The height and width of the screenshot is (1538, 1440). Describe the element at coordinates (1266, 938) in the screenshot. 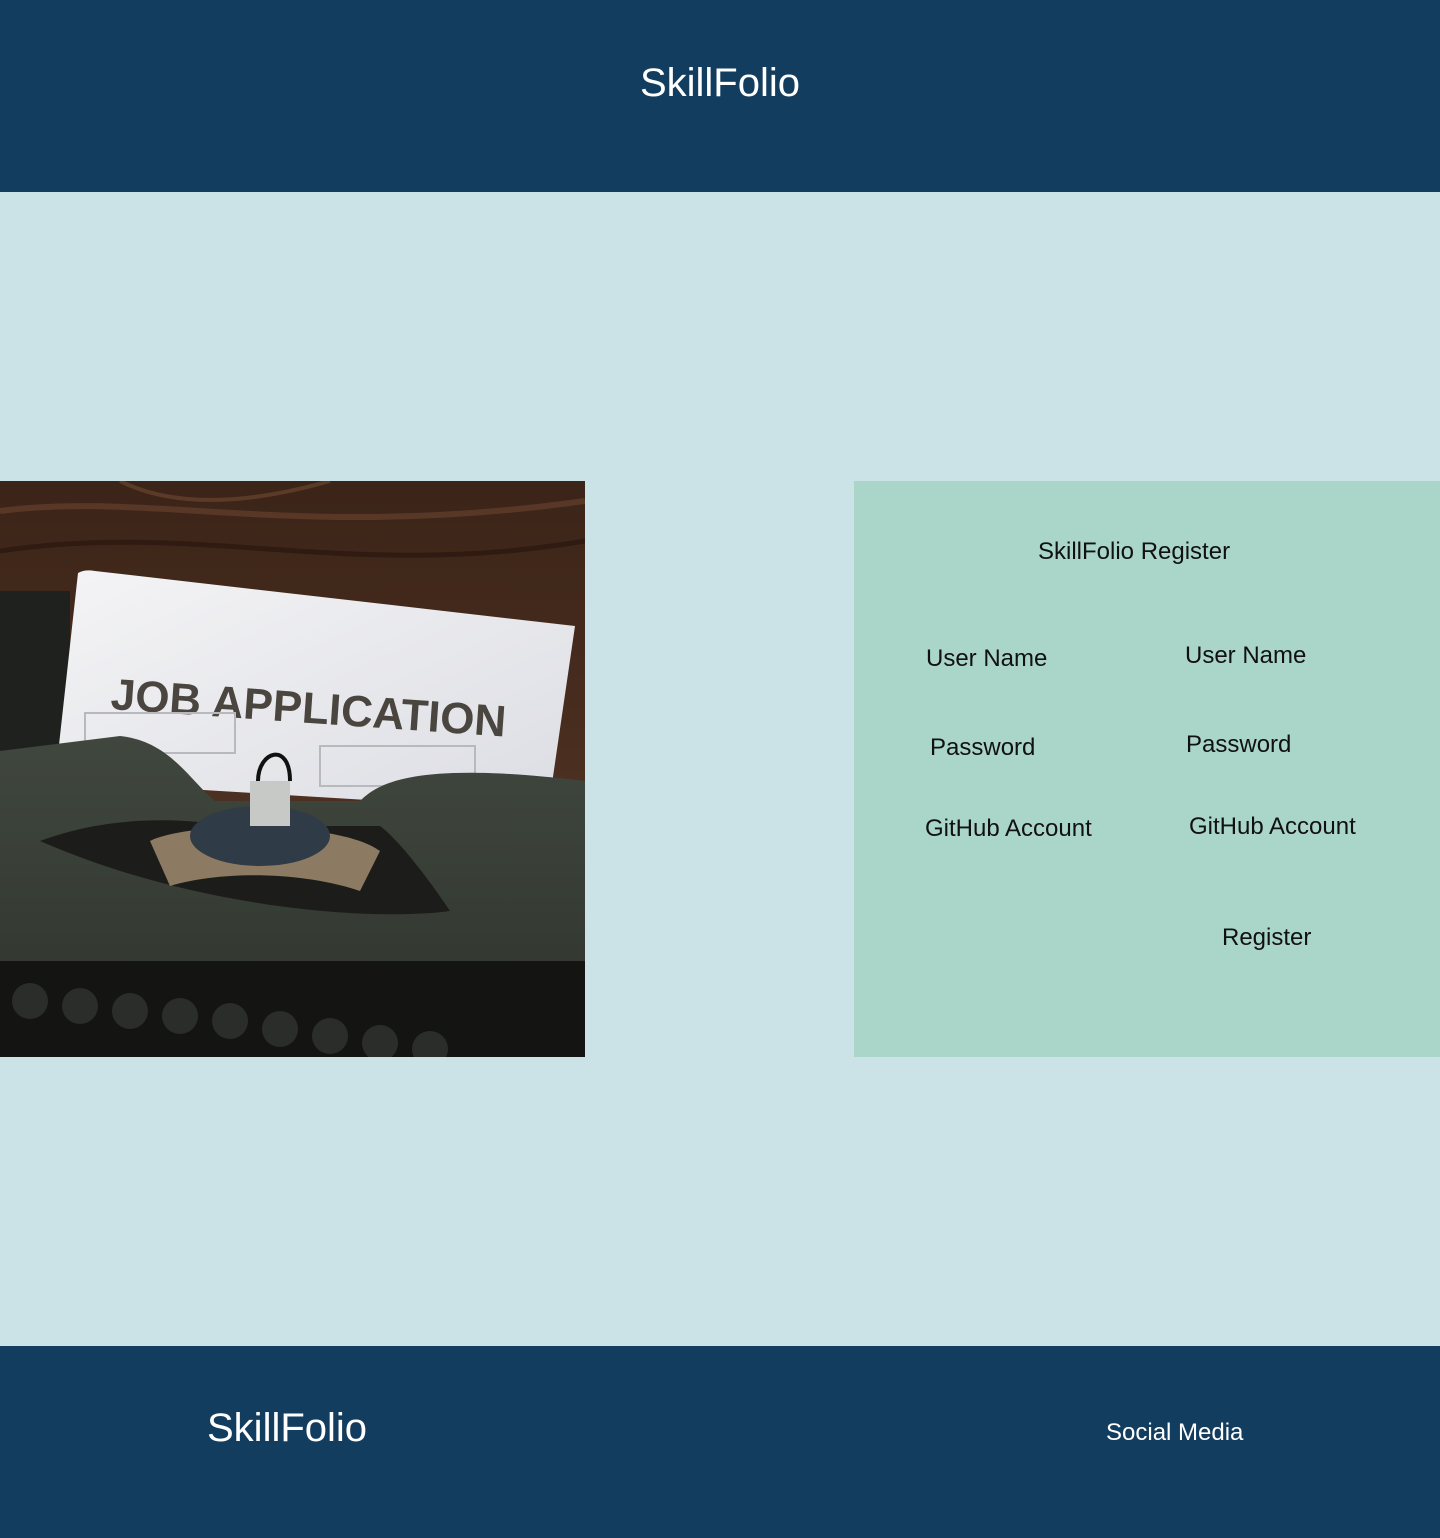

I see `register-button: Register` at that location.